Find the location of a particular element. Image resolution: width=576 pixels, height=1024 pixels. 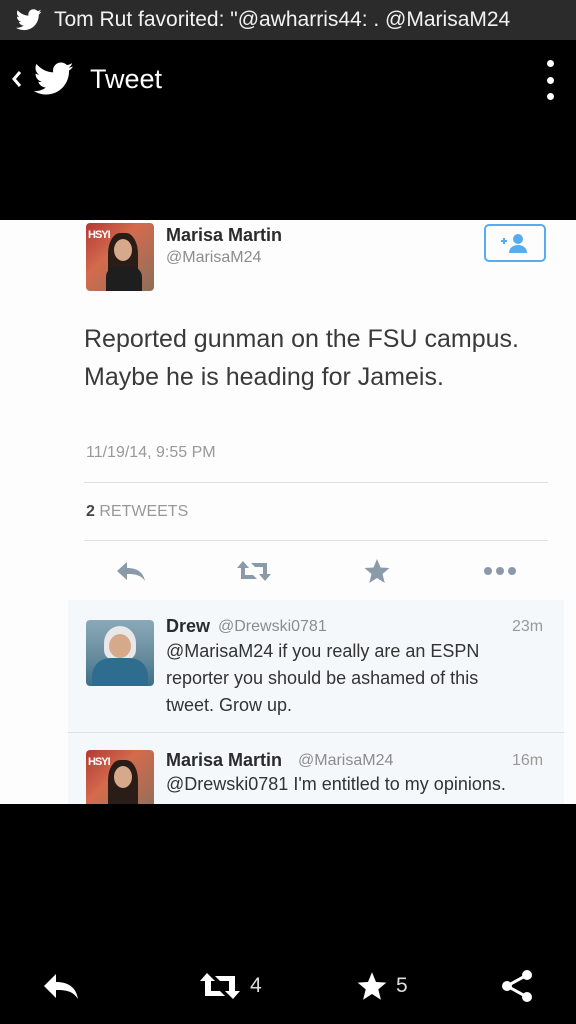

retweet-count: 4 is located at coordinates (256, 985).